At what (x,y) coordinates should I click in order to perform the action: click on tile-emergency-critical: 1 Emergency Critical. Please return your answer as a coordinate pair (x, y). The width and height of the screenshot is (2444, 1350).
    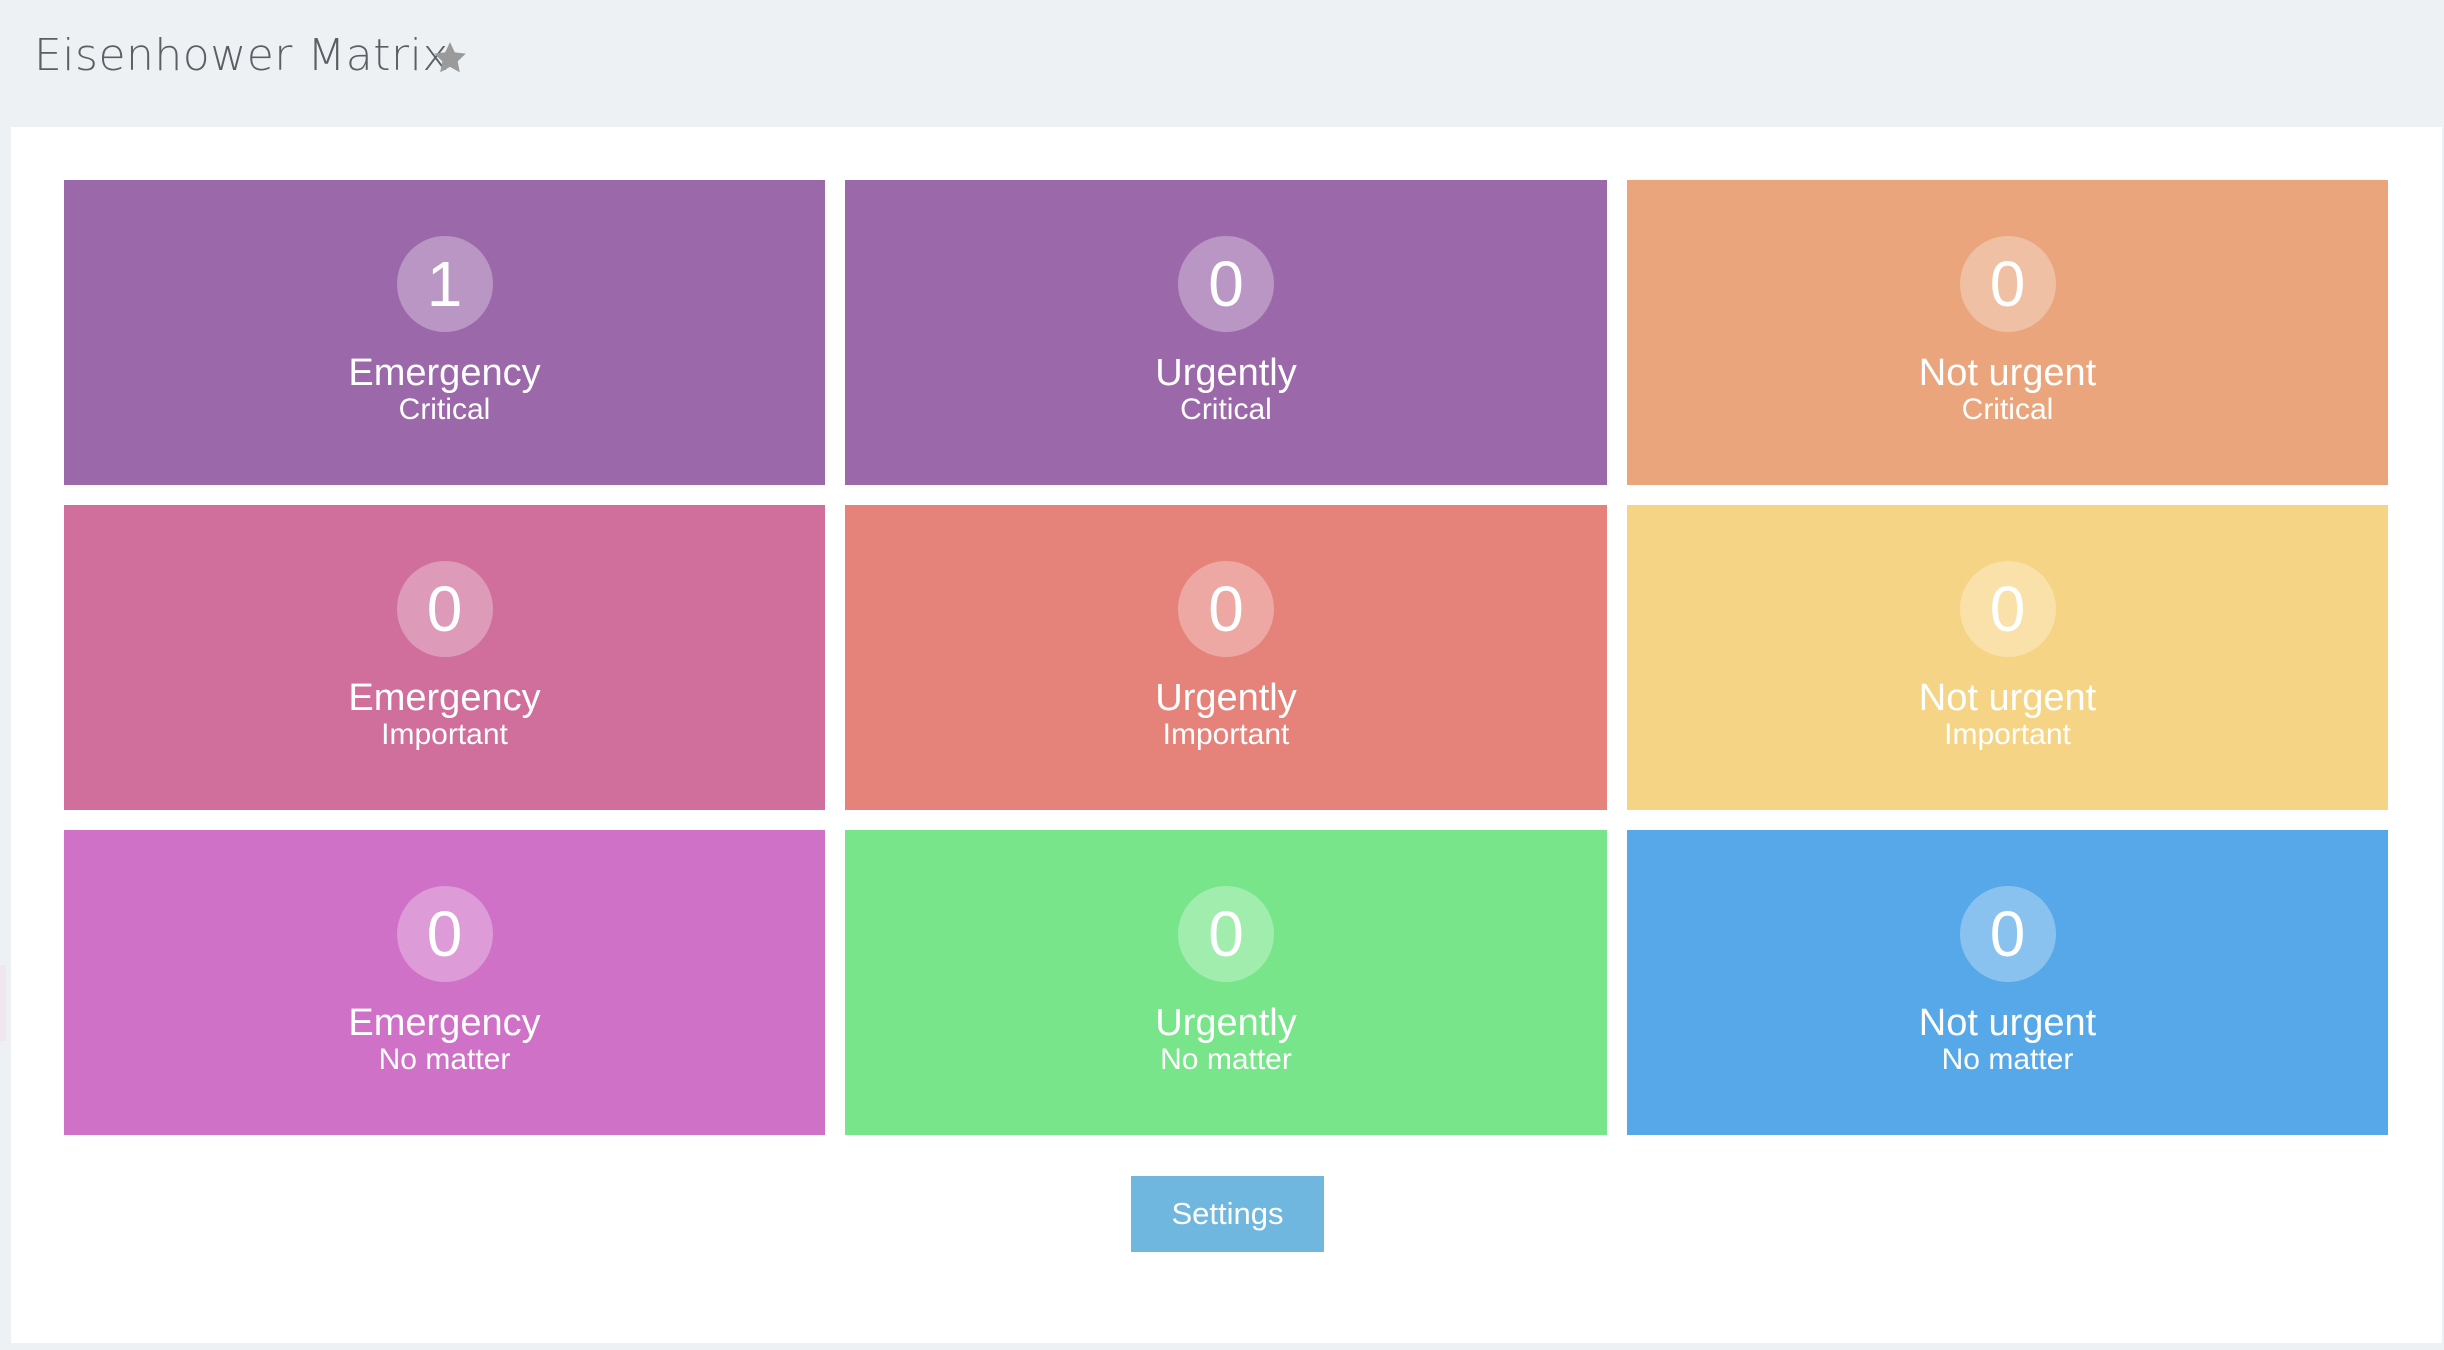
    Looking at the image, I should click on (444, 332).